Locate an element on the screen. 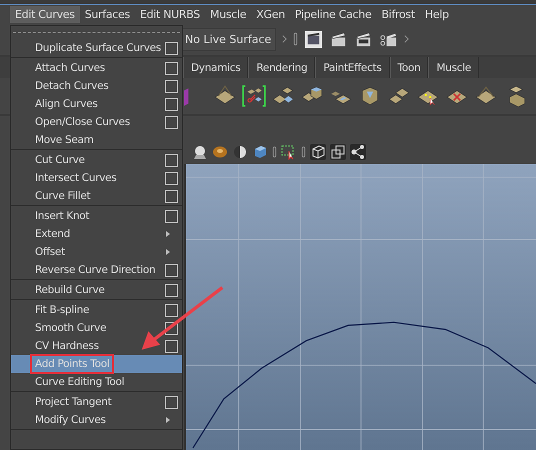 Image resolution: width=536 pixels, height=450 pixels. menu-item-label: Insert Knot is located at coordinates (62, 216).